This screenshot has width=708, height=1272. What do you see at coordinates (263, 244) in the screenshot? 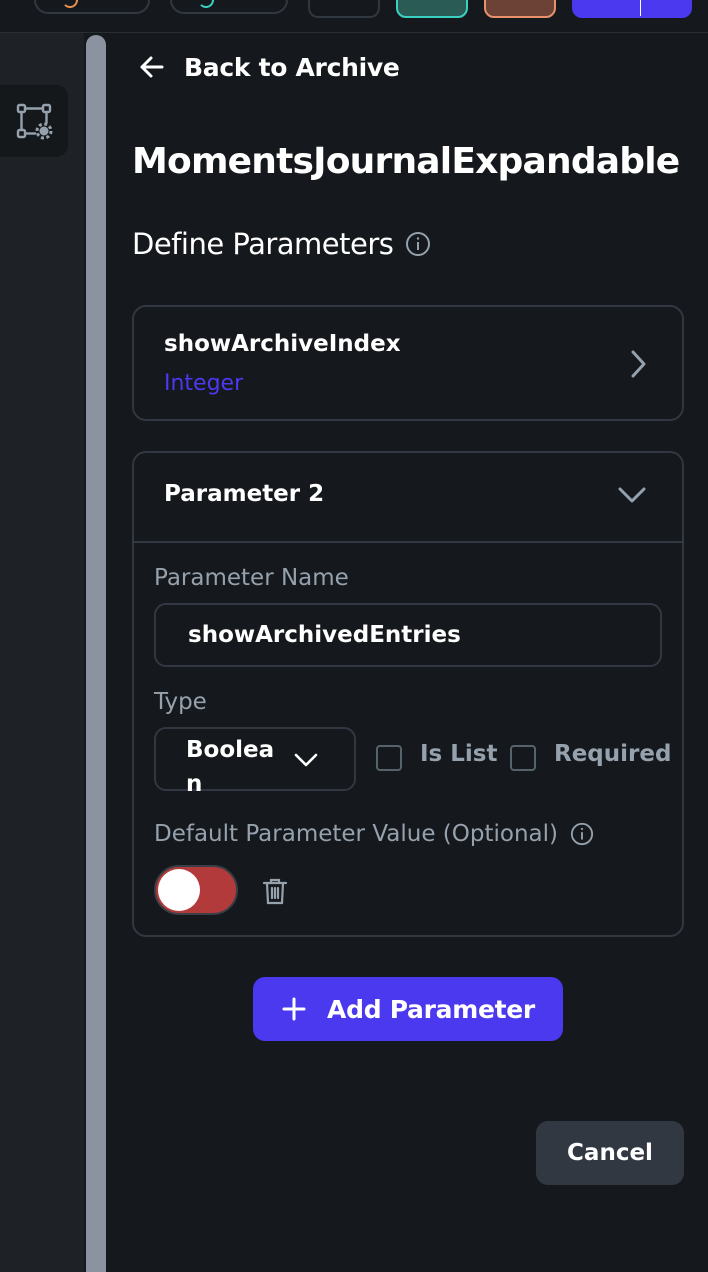
I see `section-title: Define Parameters` at bounding box center [263, 244].